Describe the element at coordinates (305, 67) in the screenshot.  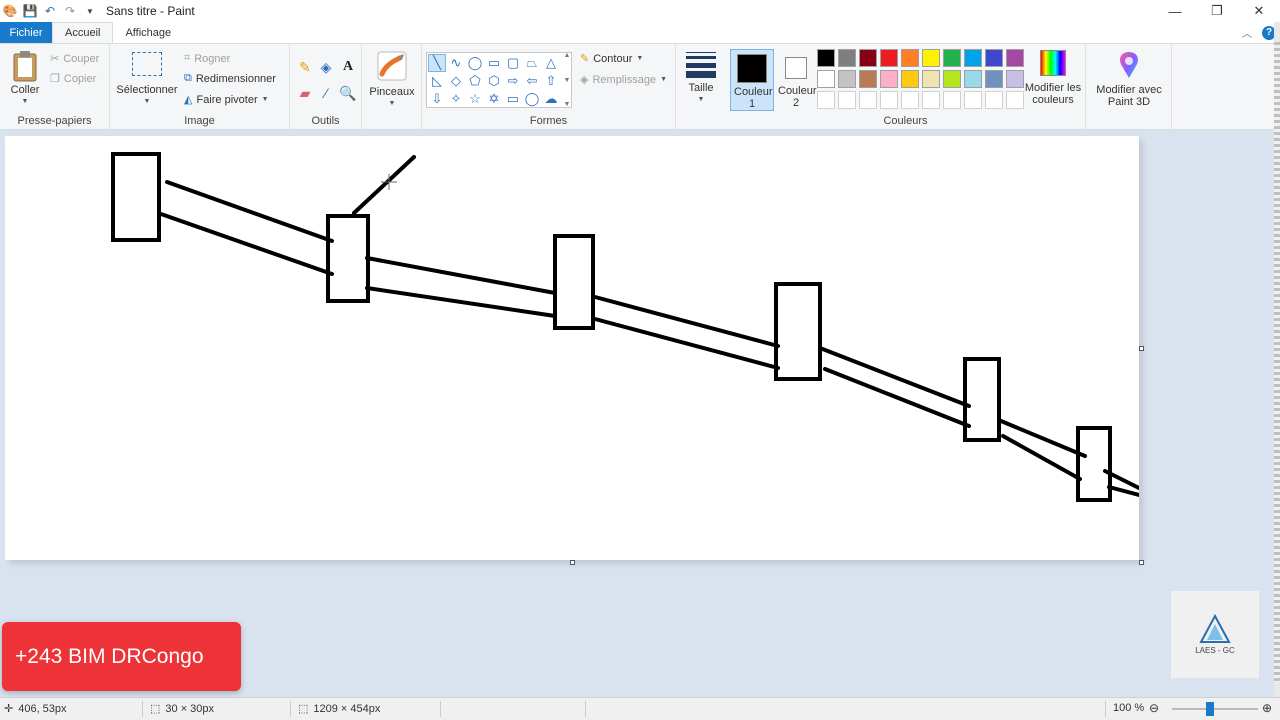
I see `pencil-icon: ✎` at that location.